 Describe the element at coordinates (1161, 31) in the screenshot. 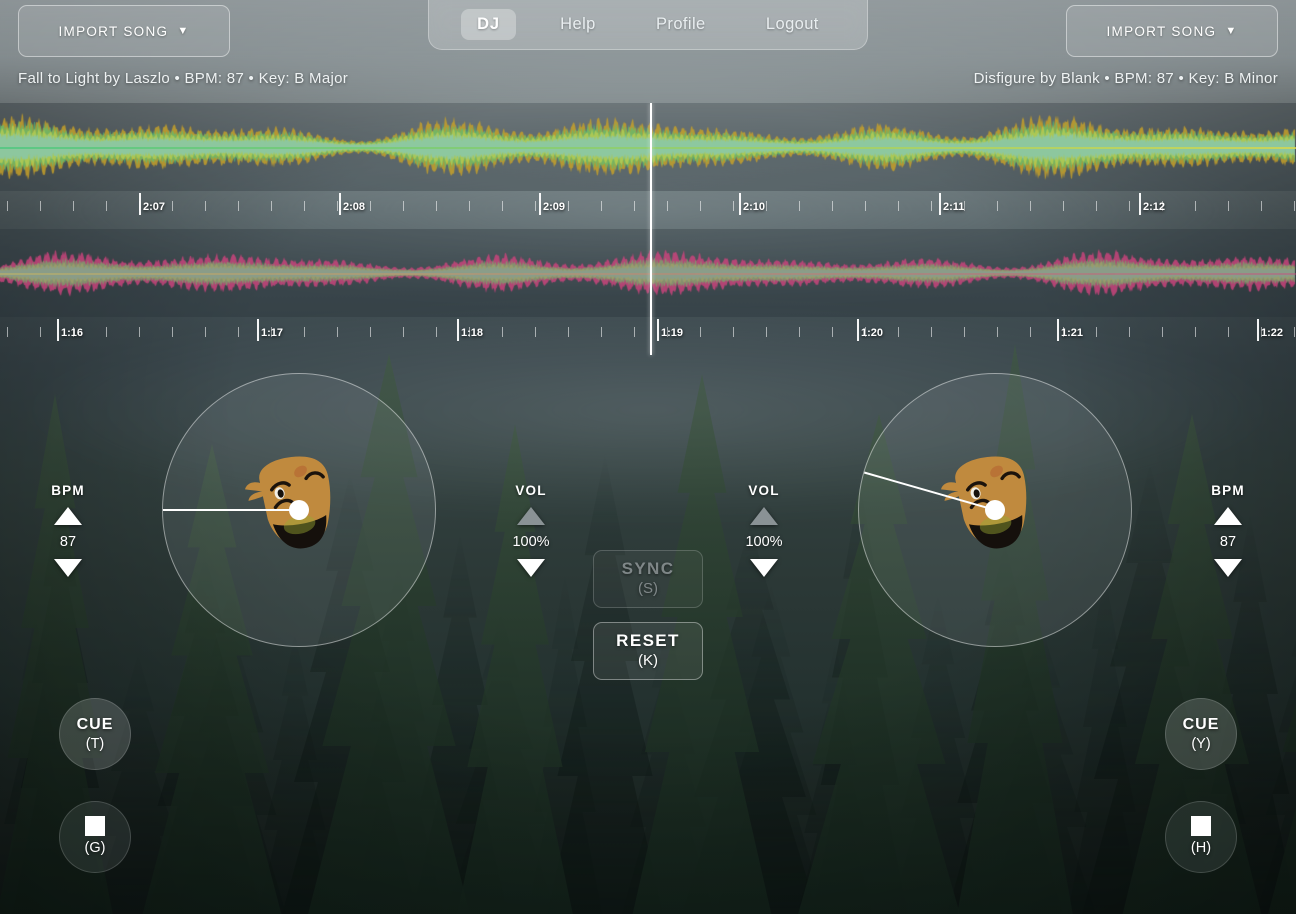

I see `import-song-label-right: IMPORT SONG` at that location.